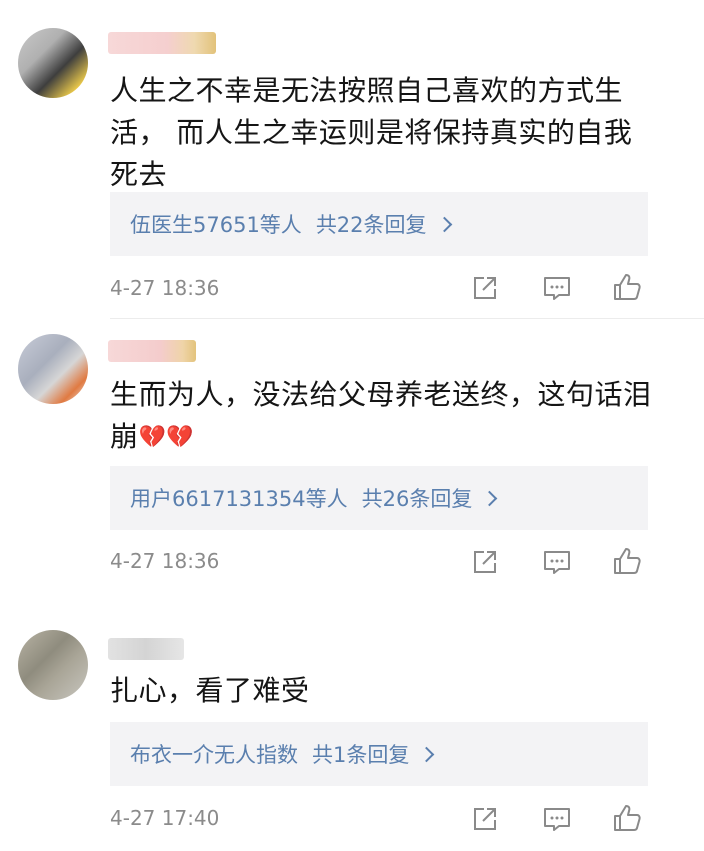  Describe the element at coordinates (390, 691) in the screenshot. I see `comment-text: 扎心，看了难受` at that location.